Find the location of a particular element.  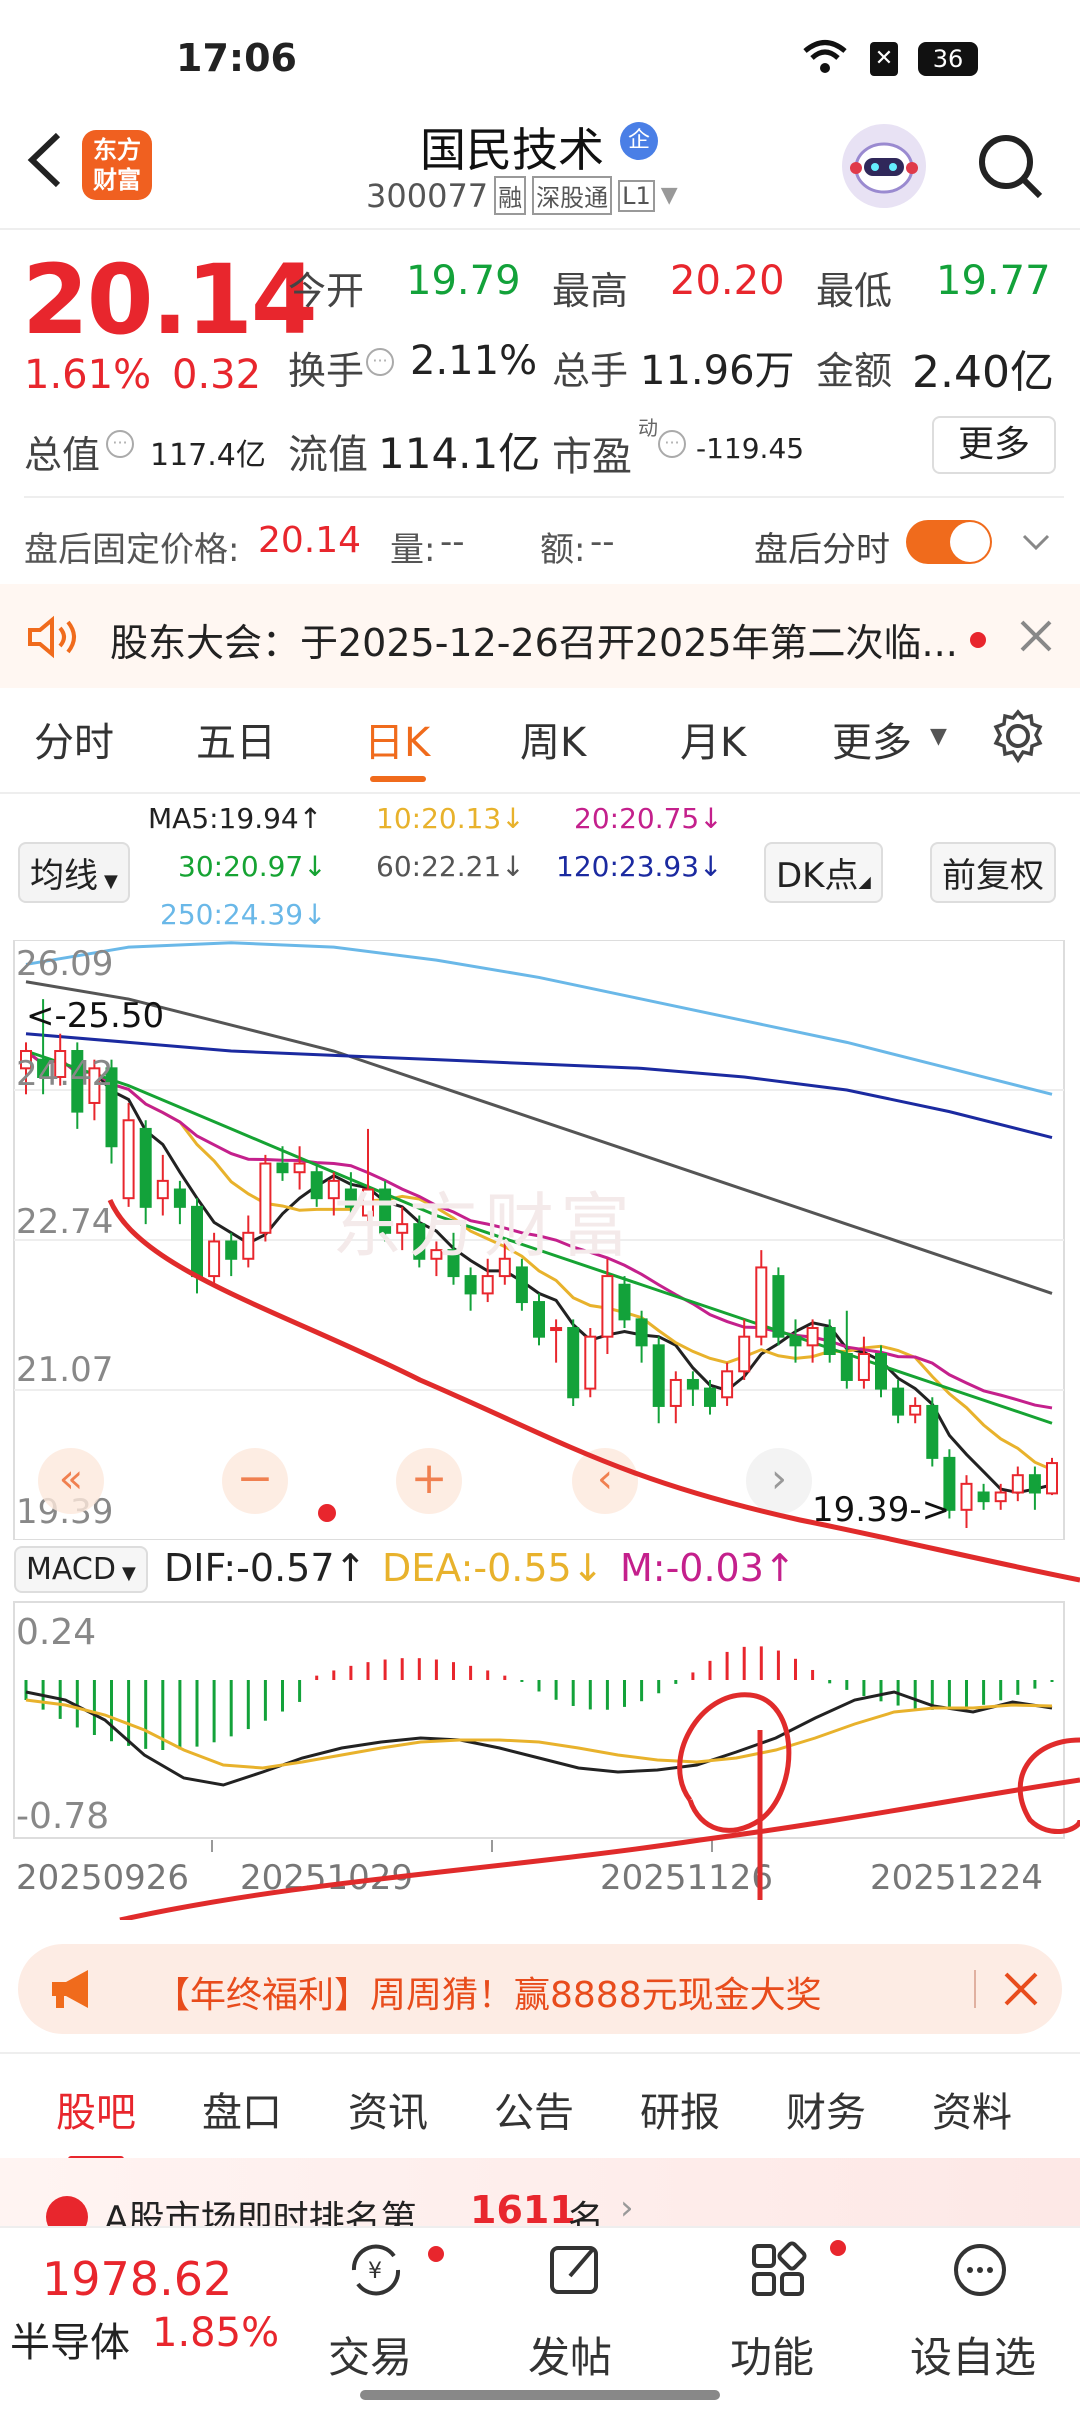

low-label: 最低 is located at coordinates (854, 291).